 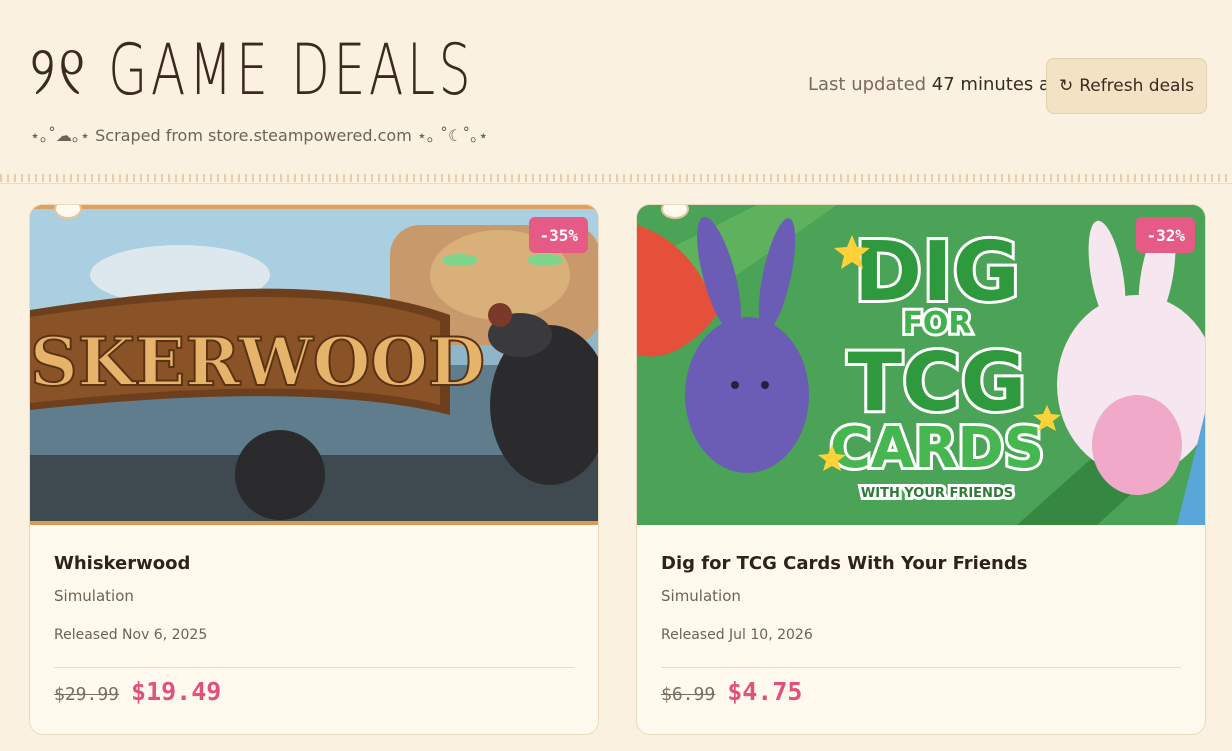 I want to click on header-divider, so click(x=616, y=178).